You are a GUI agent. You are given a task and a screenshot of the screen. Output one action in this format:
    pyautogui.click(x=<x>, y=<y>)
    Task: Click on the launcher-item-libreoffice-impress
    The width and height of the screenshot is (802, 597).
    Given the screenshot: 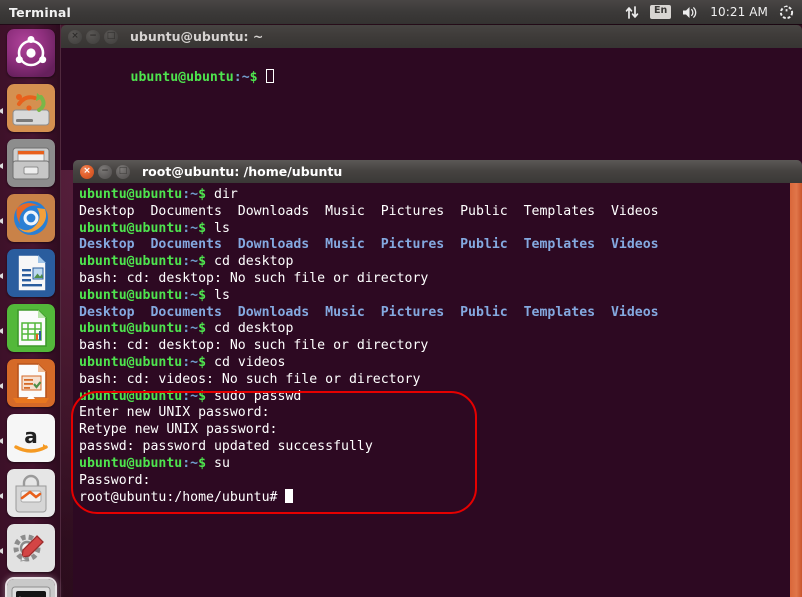 What is the action you would take?
    pyautogui.click(x=30, y=383)
    